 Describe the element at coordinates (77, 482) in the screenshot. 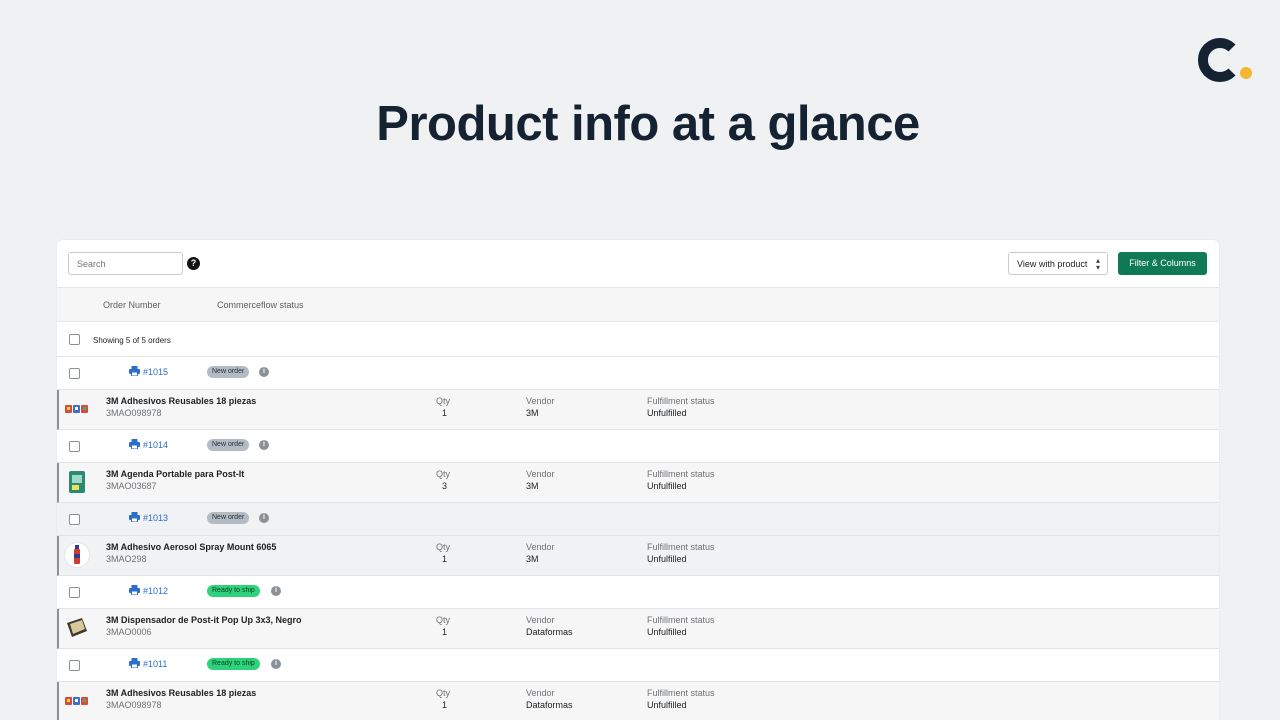

I see `agenda-icon` at that location.